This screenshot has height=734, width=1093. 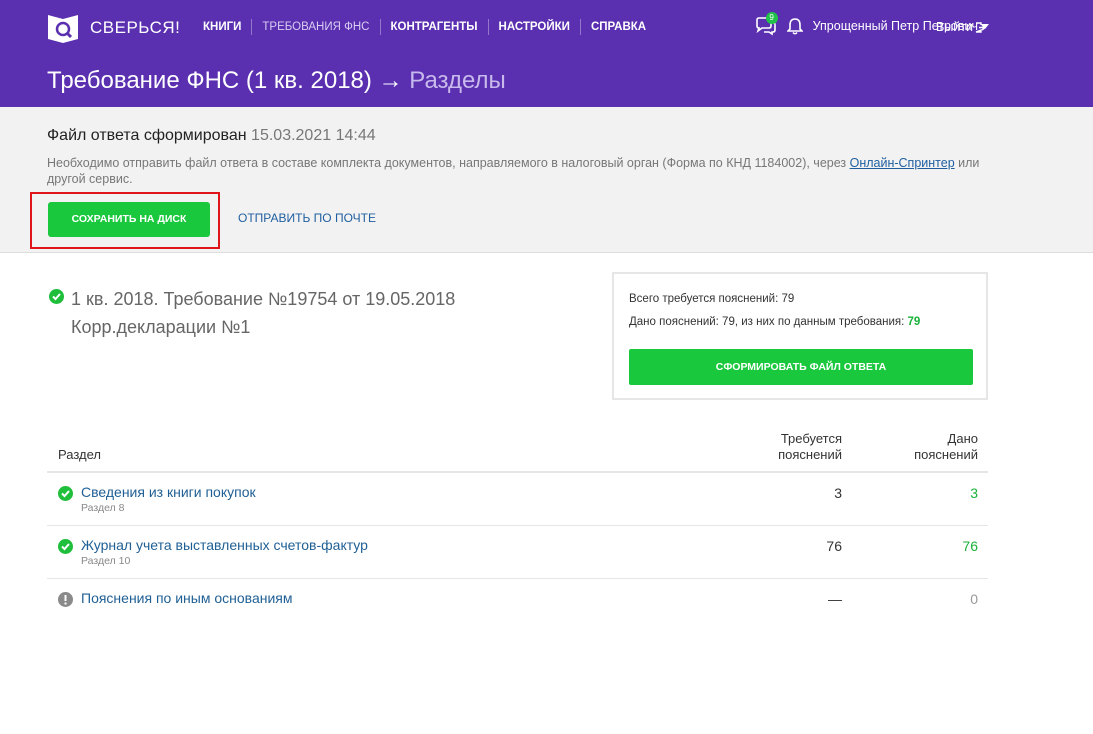 What do you see at coordinates (224, 545) in the screenshot?
I see `section-link: Журнал учета выставленных счетов-фактур` at bounding box center [224, 545].